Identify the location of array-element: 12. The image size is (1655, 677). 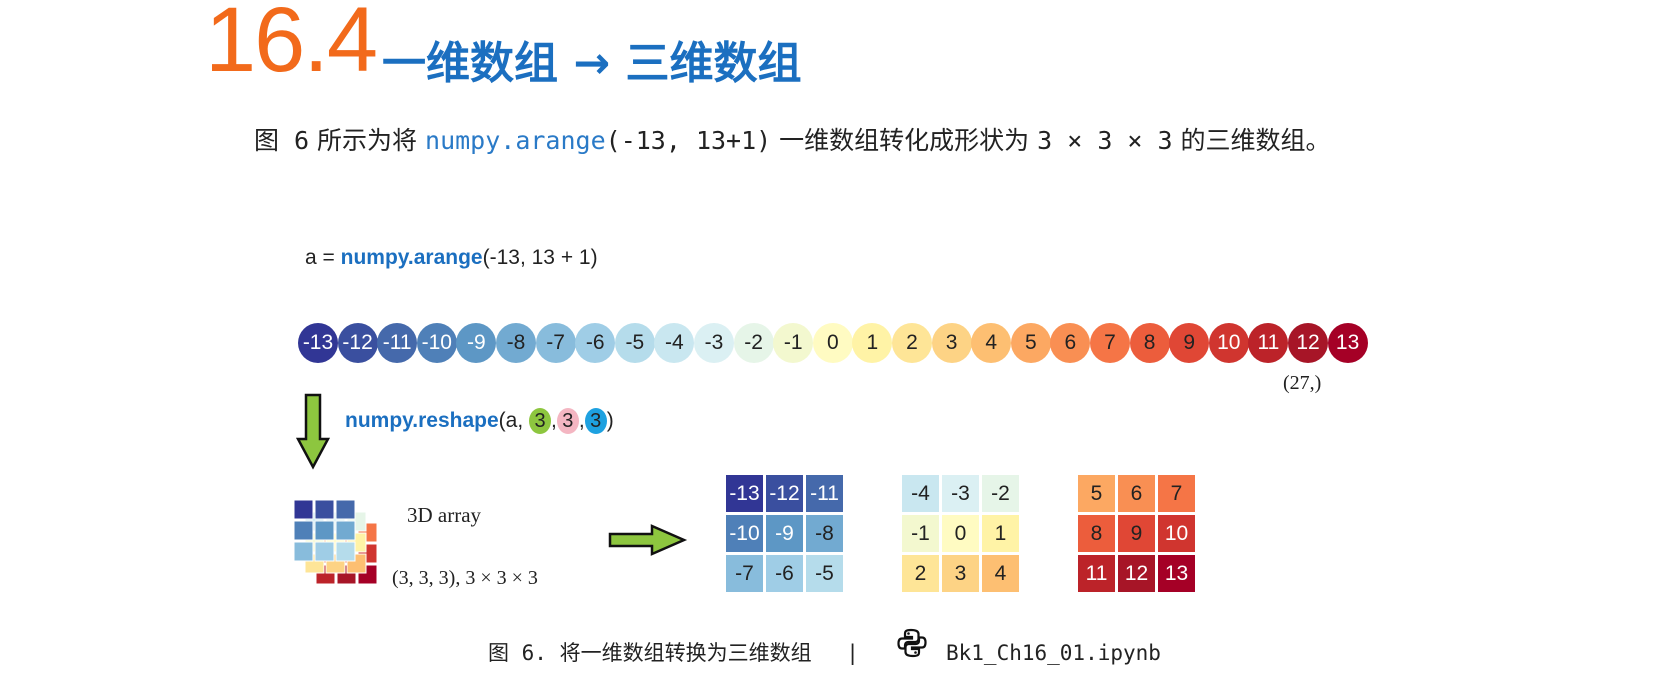
(1308, 343).